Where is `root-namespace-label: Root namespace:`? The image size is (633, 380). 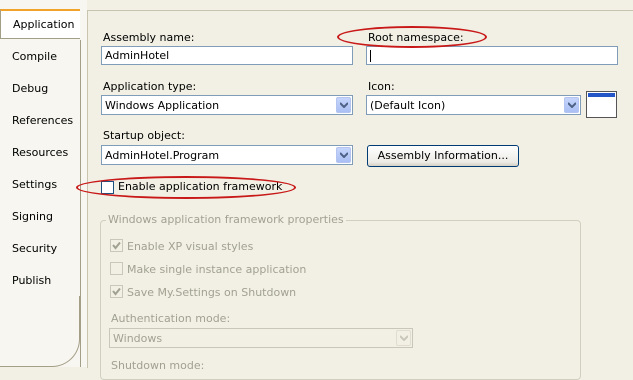 root-namespace-label: Root namespace: is located at coordinates (416, 37).